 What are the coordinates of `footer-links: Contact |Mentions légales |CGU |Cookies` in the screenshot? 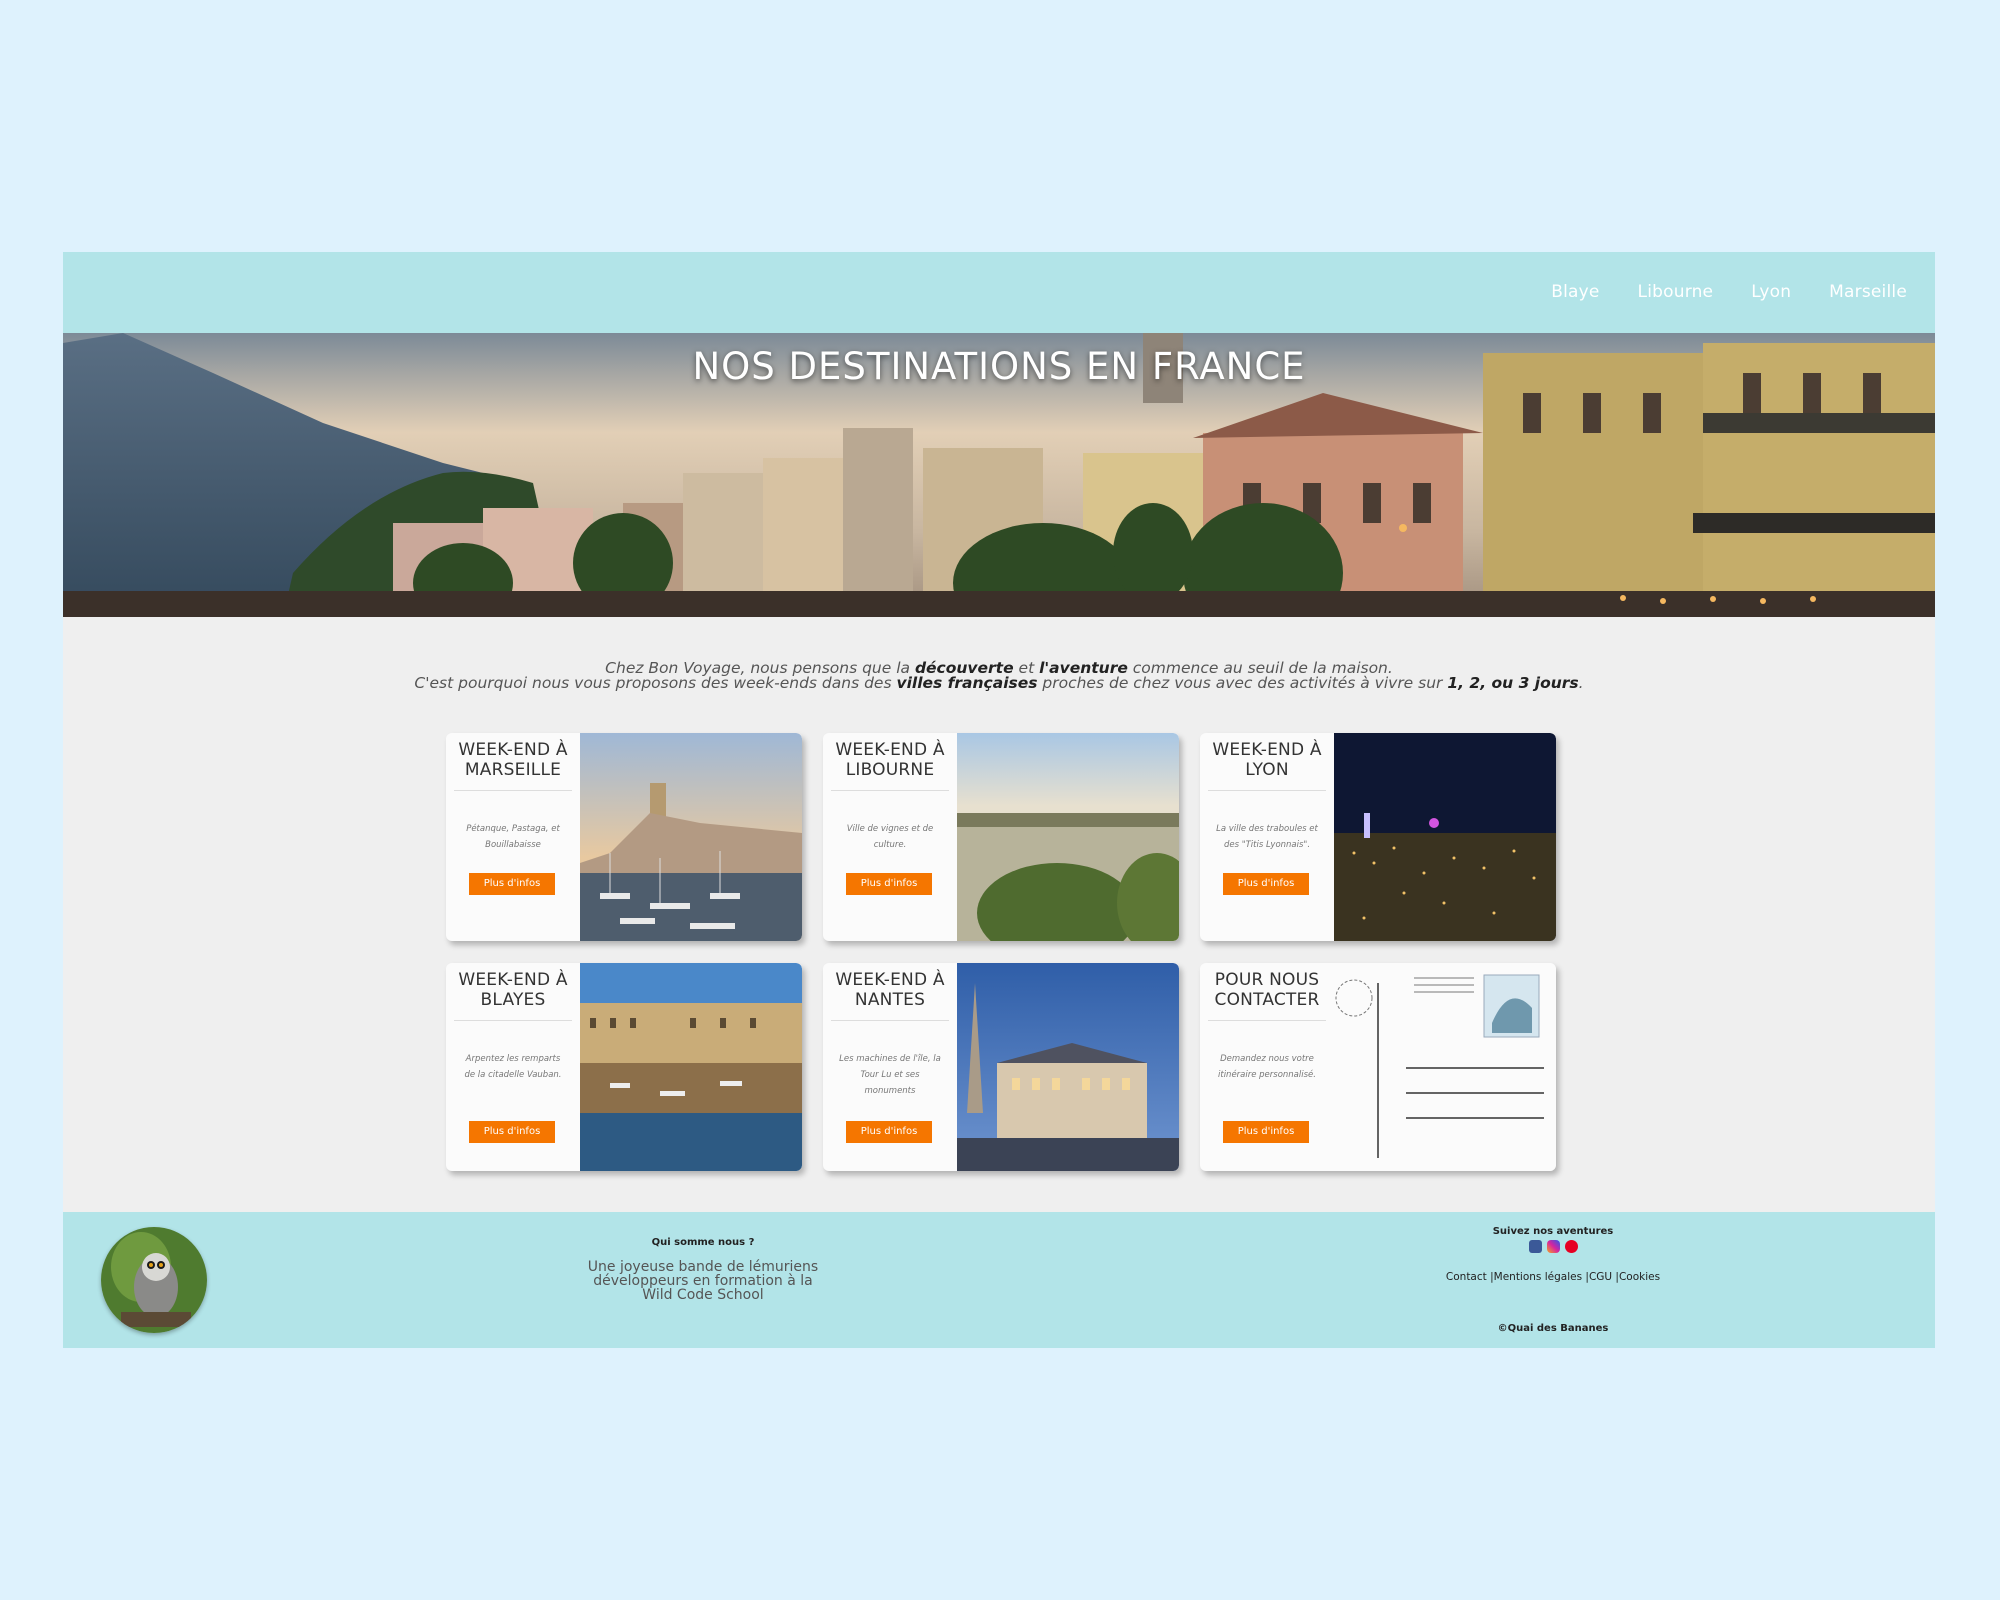 It's located at (1553, 1277).